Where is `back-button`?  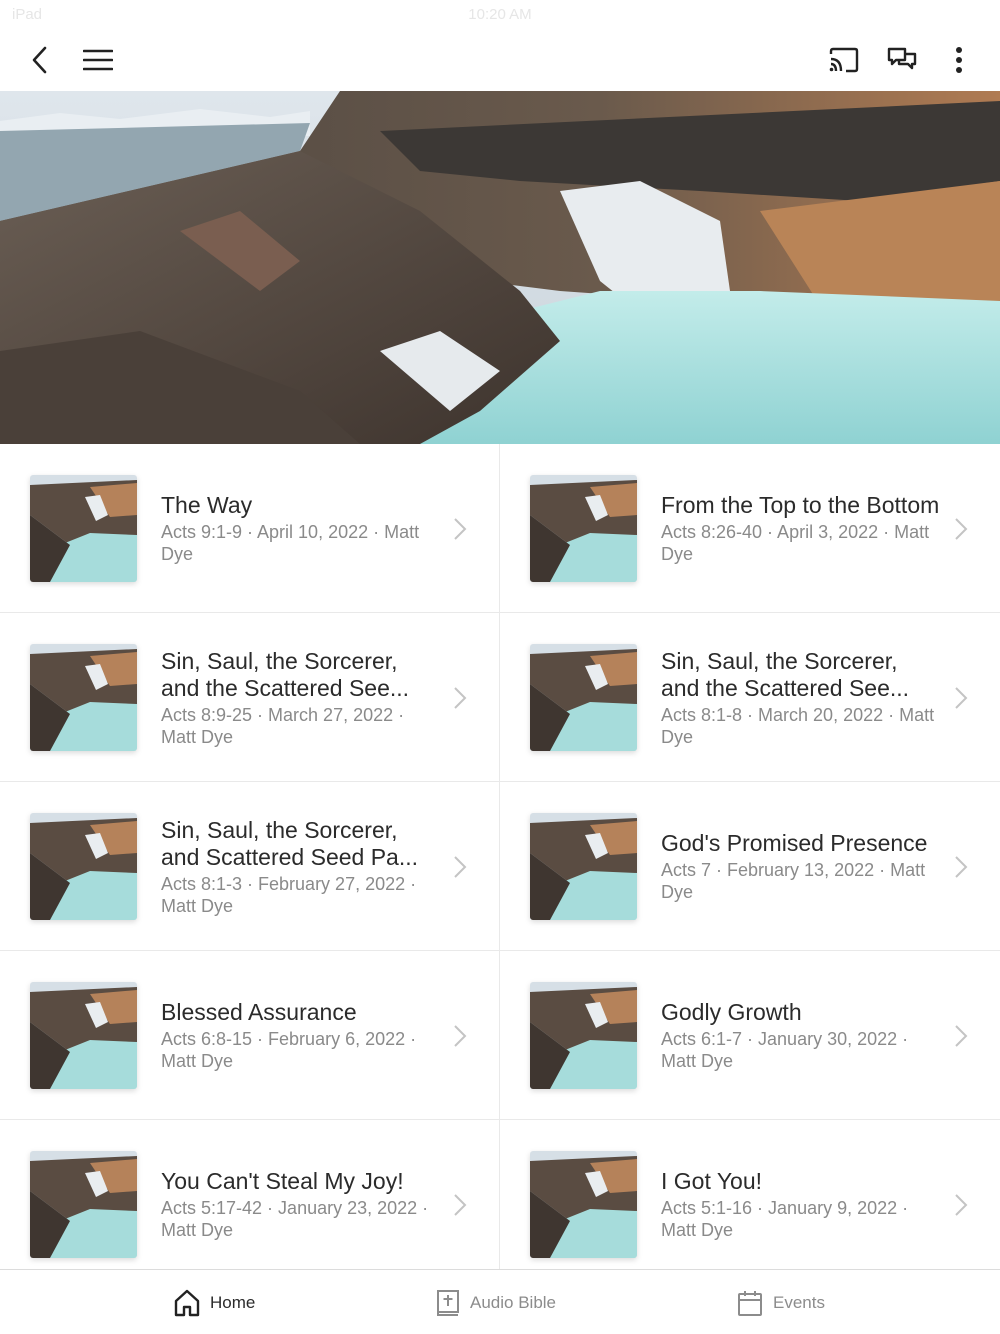 back-button is located at coordinates (40, 60).